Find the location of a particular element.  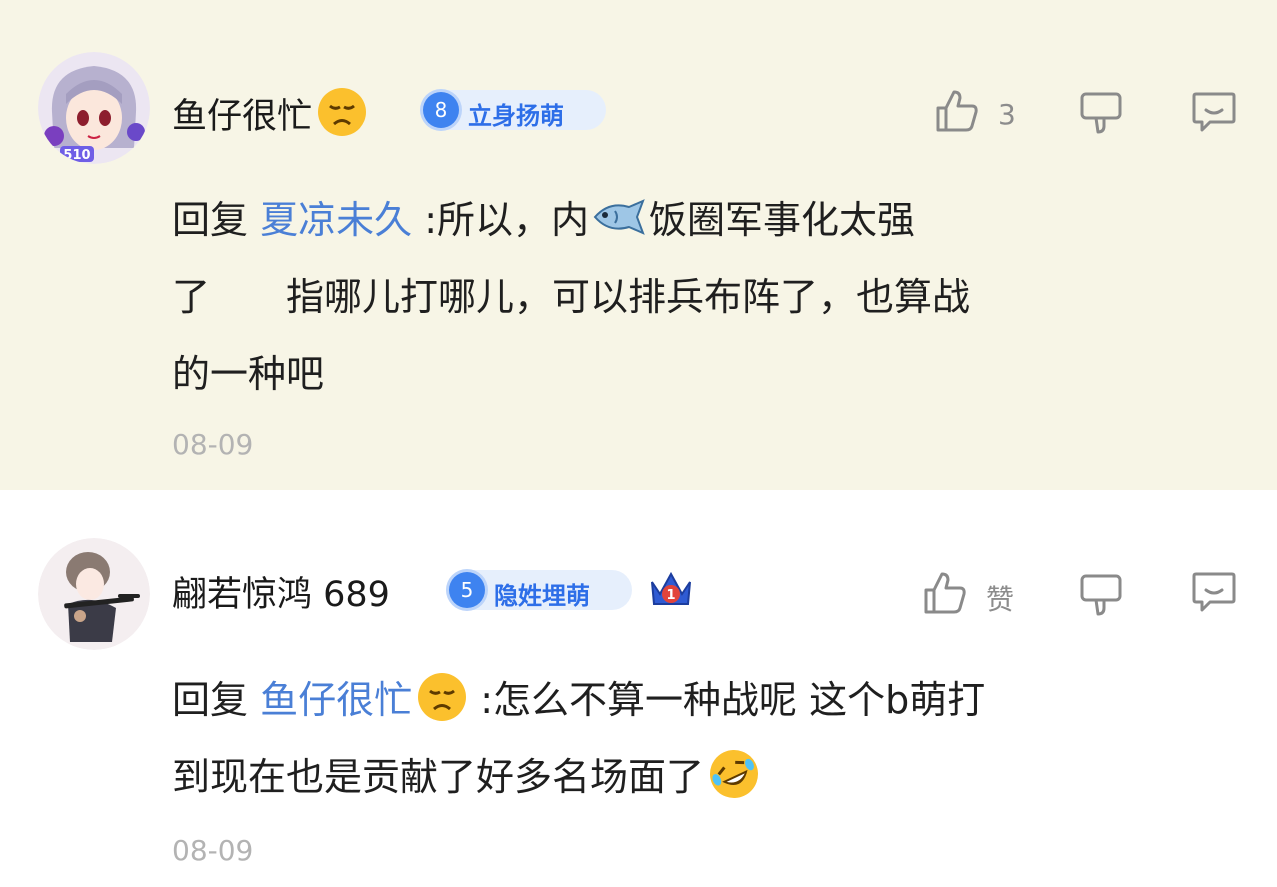

level-number: 8 is located at coordinates (441, 110).